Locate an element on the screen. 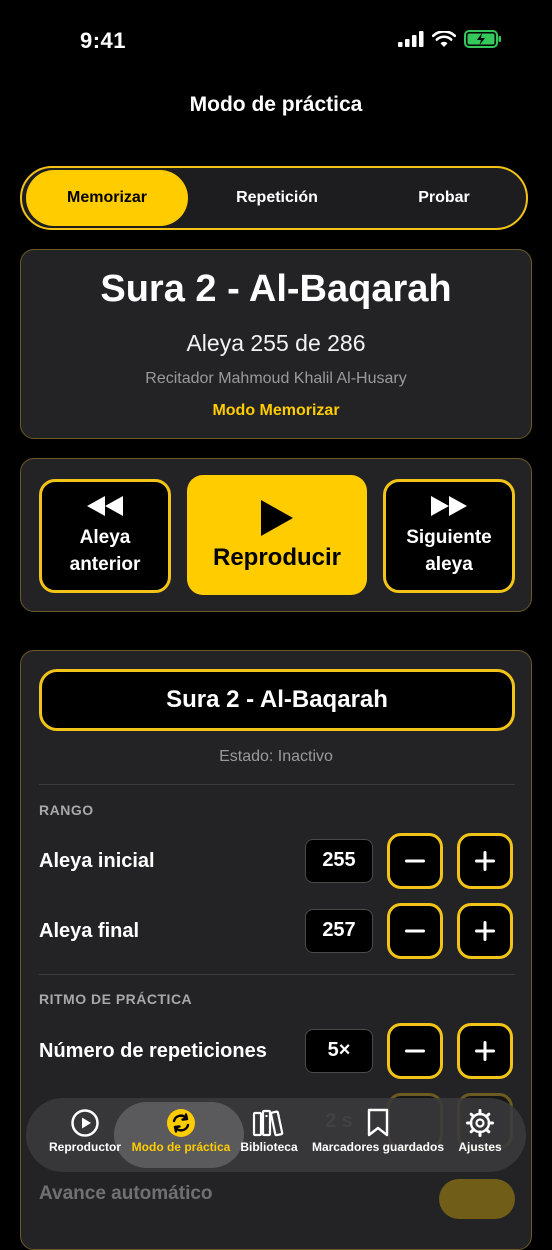 Image resolution: width=552 pixels, height=1250 pixels. end-verse-decrement-button is located at coordinates (415, 931).